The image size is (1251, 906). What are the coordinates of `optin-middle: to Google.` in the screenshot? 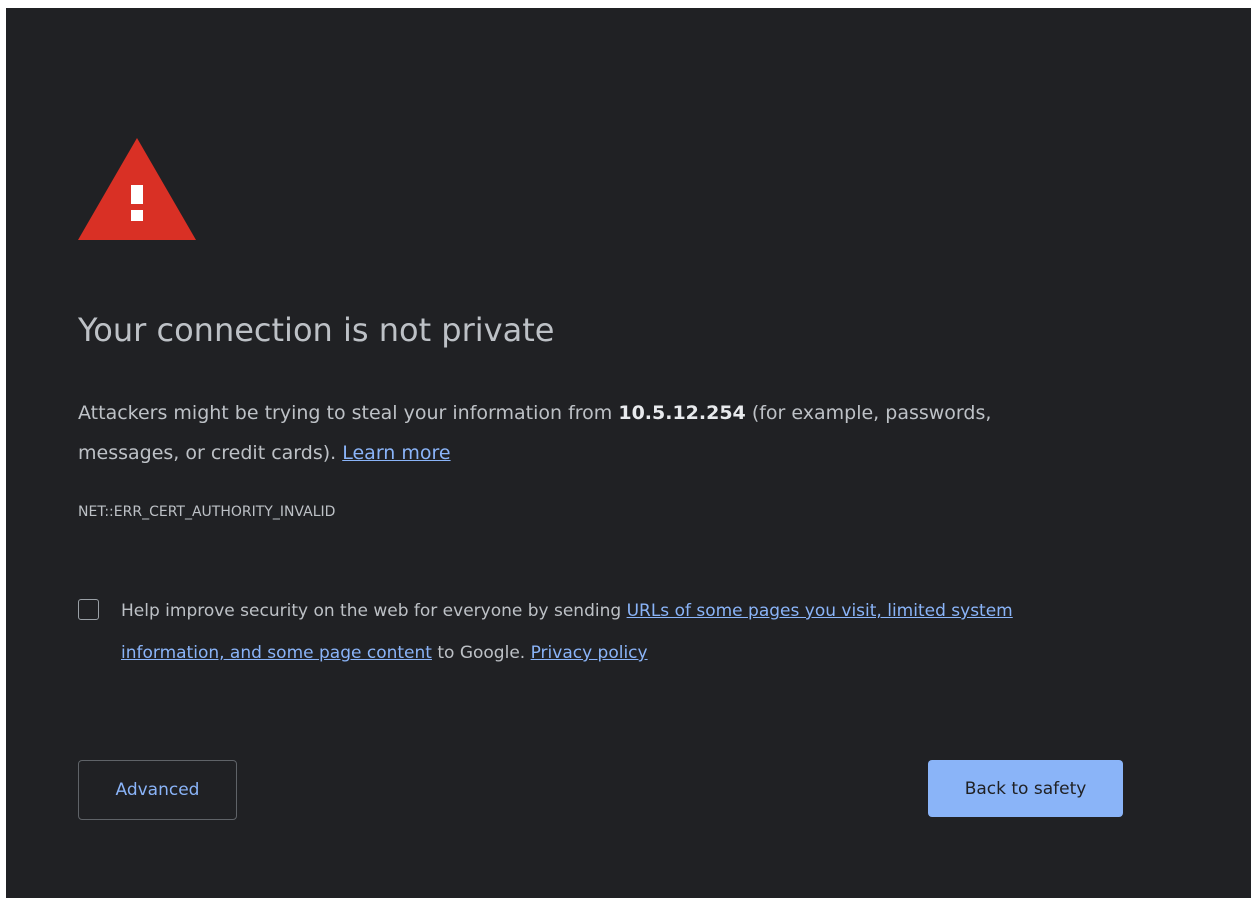 It's located at (481, 653).